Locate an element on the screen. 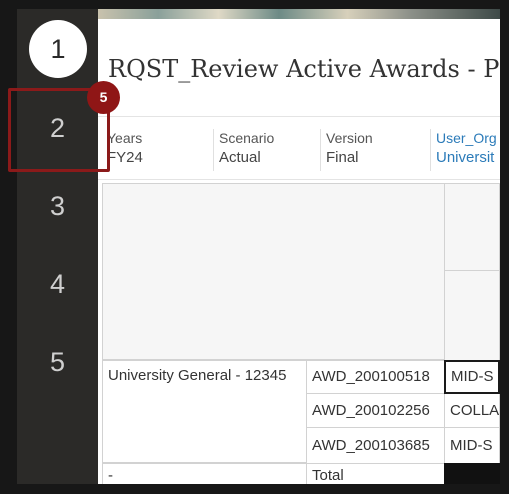 This screenshot has width=509, height=494. page-title: RQST_Review Active Awards - P is located at coordinates (304, 69).